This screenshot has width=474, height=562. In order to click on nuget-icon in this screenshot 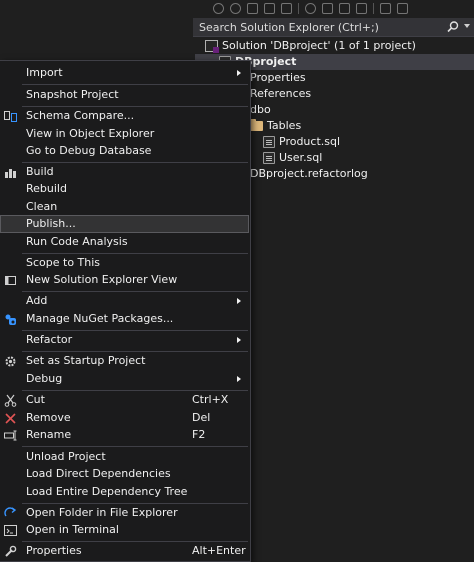, I will do `click(10, 319)`.